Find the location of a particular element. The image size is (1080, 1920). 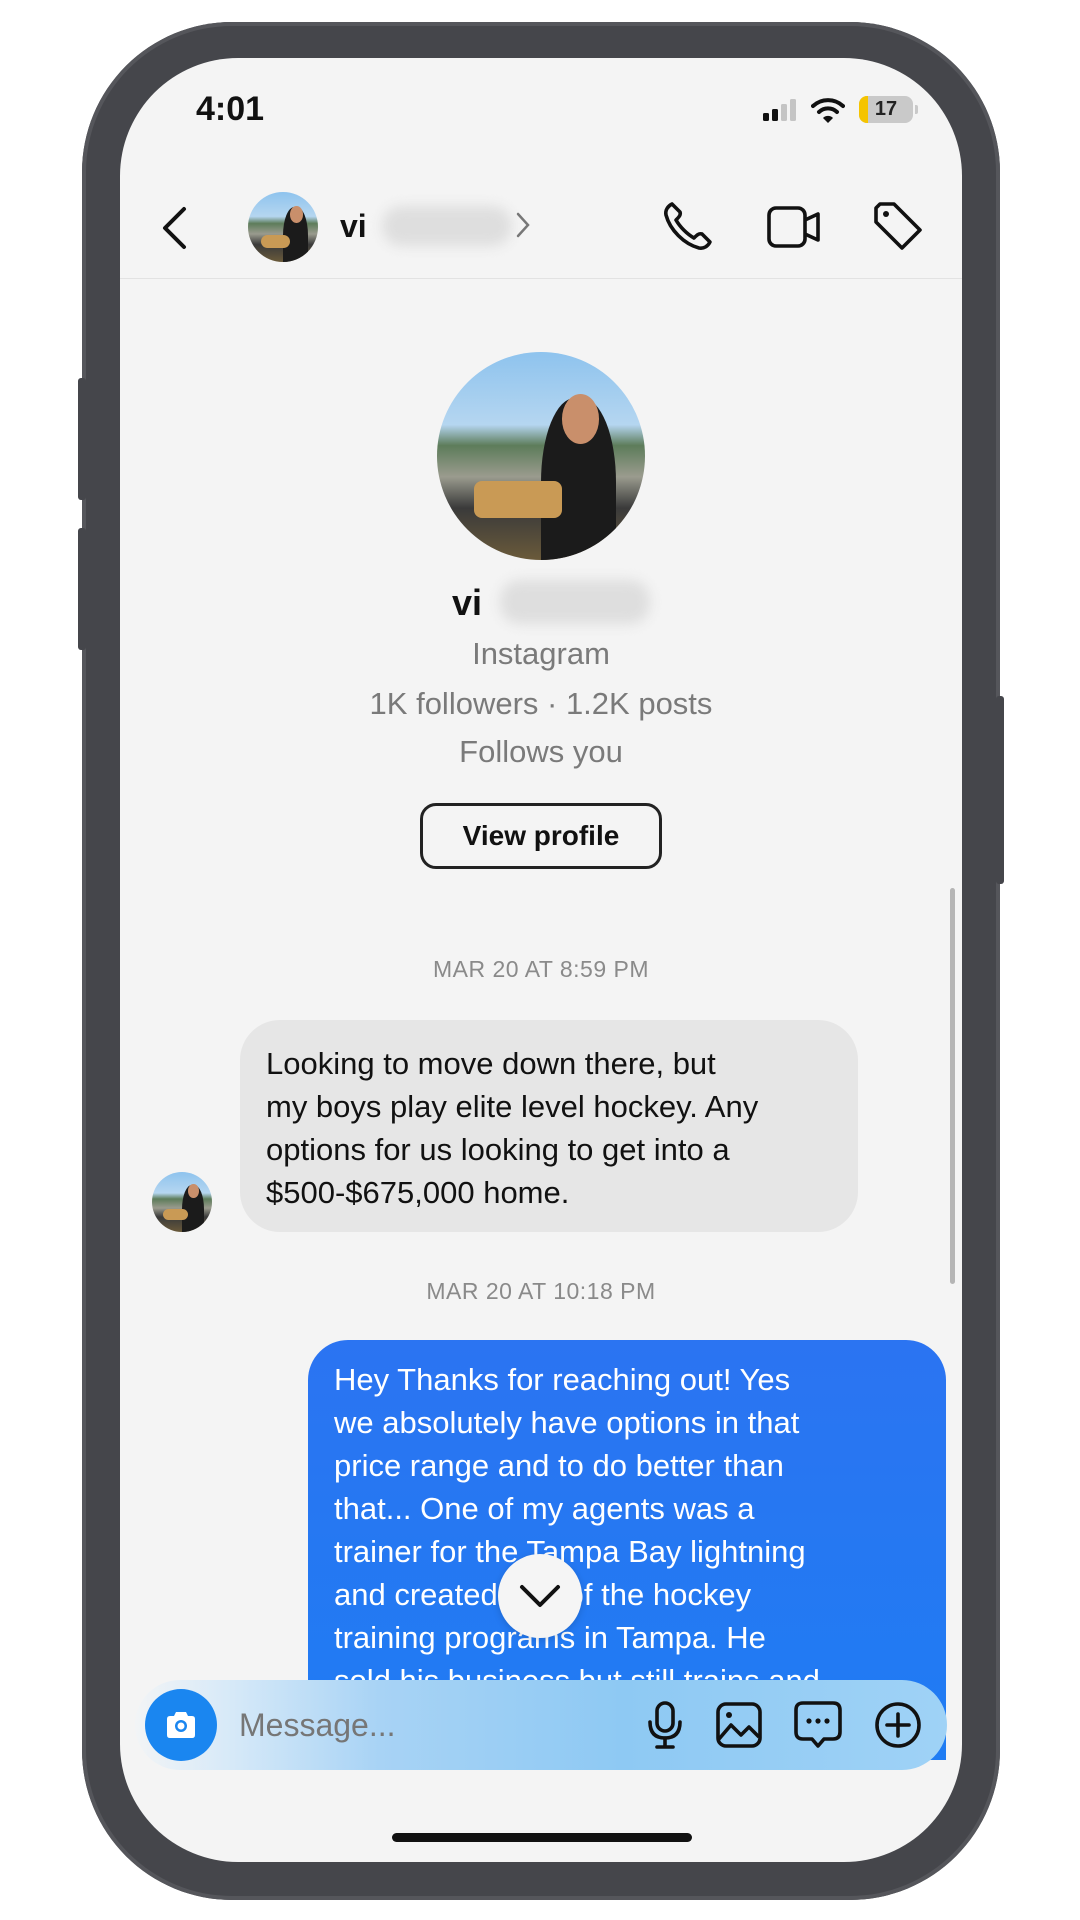

message-line: my boys play elite level hockey. Any is located at coordinates (512, 1106).